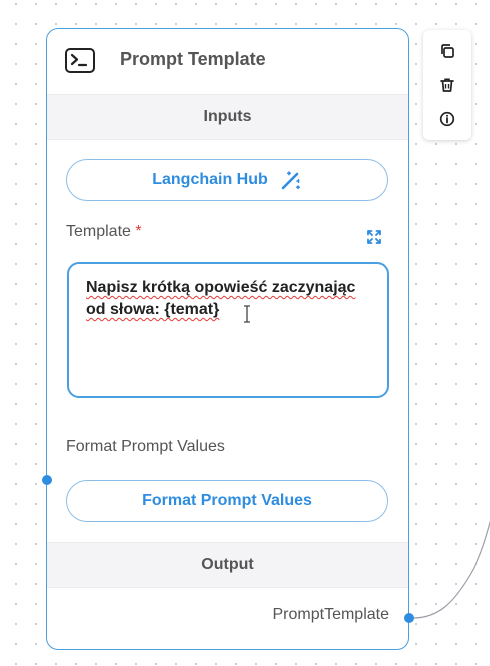 This screenshot has width=490, height=666. What do you see at coordinates (227, 501) in the screenshot?
I see `format-prompt-values-button: Format Prompt Values` at bounding box center [227, 501].